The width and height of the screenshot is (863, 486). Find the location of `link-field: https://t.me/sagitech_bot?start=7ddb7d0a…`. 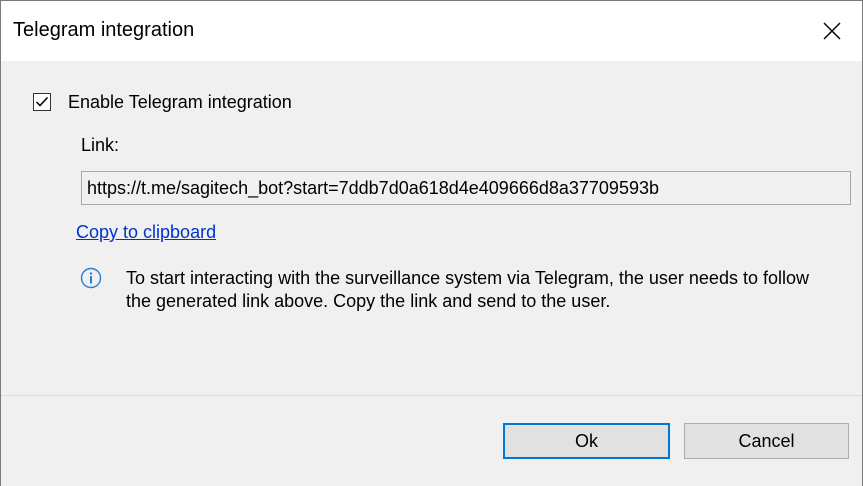

link-field: https://t.me/sagitech_bot?start=7ddb7d0a… is located at coordinates (466, 188).